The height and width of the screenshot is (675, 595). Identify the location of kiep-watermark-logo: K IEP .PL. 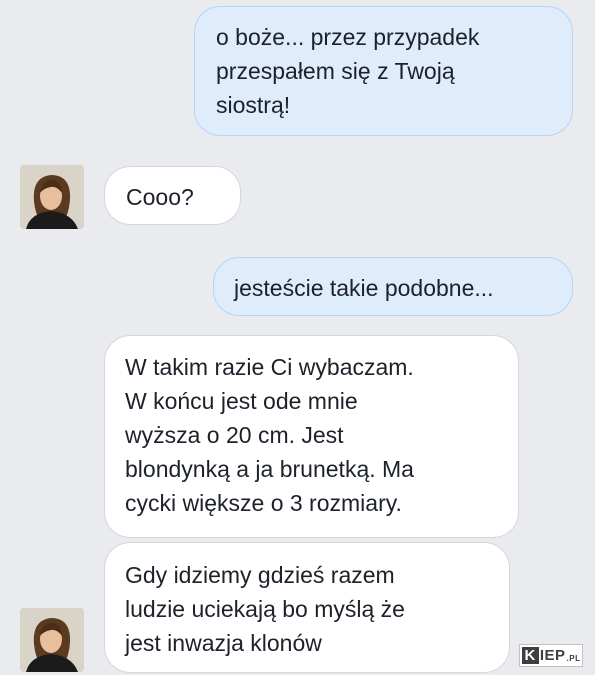
(551, 655).